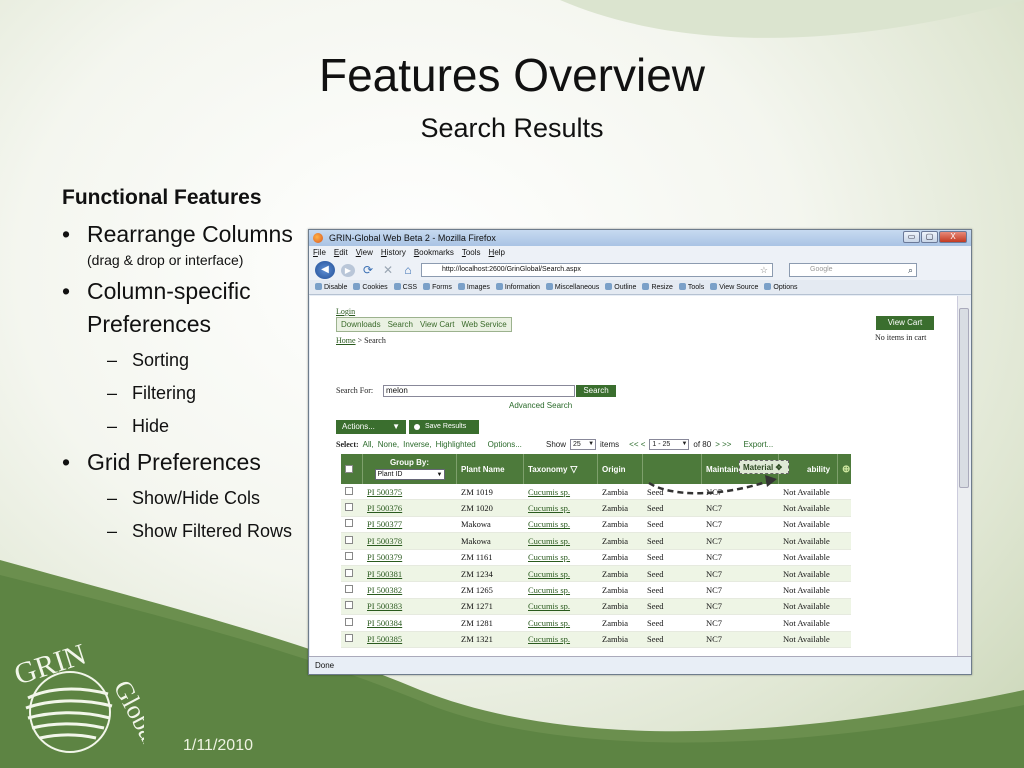 Image resolution: width=1024 pixels, height=768 pixels. Describe the element at coordinates (437, 324) in the screenshot. I see `nav-view-cart: View Cart` at that location.